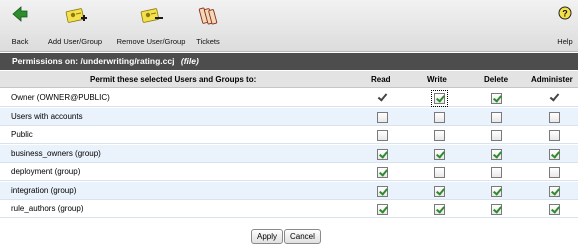 The height and width of the screenshot is (247, 578). Describe the element at coordinates (289, 135) in the screenshot. I see `table-row: Public` at that location.